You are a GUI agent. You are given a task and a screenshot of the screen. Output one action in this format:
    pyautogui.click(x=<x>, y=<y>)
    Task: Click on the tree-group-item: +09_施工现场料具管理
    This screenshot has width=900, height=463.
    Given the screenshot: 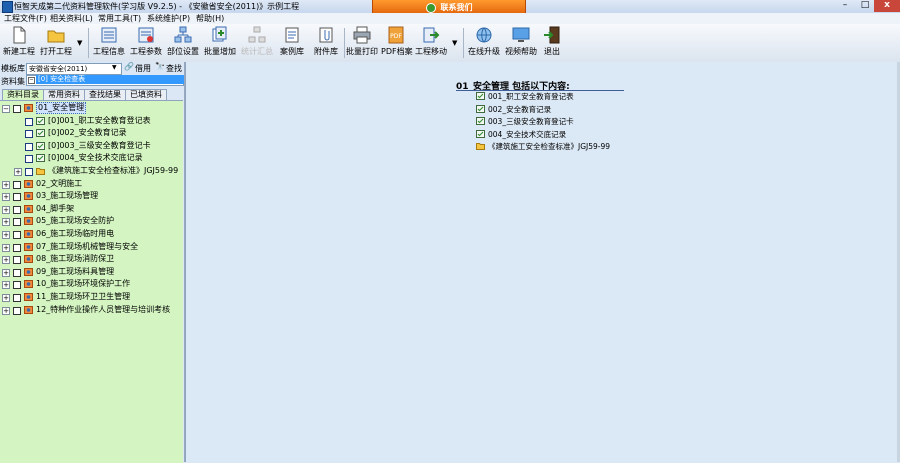 What is the action you would take?
    pyautogui.click(x=91, y=272)
    